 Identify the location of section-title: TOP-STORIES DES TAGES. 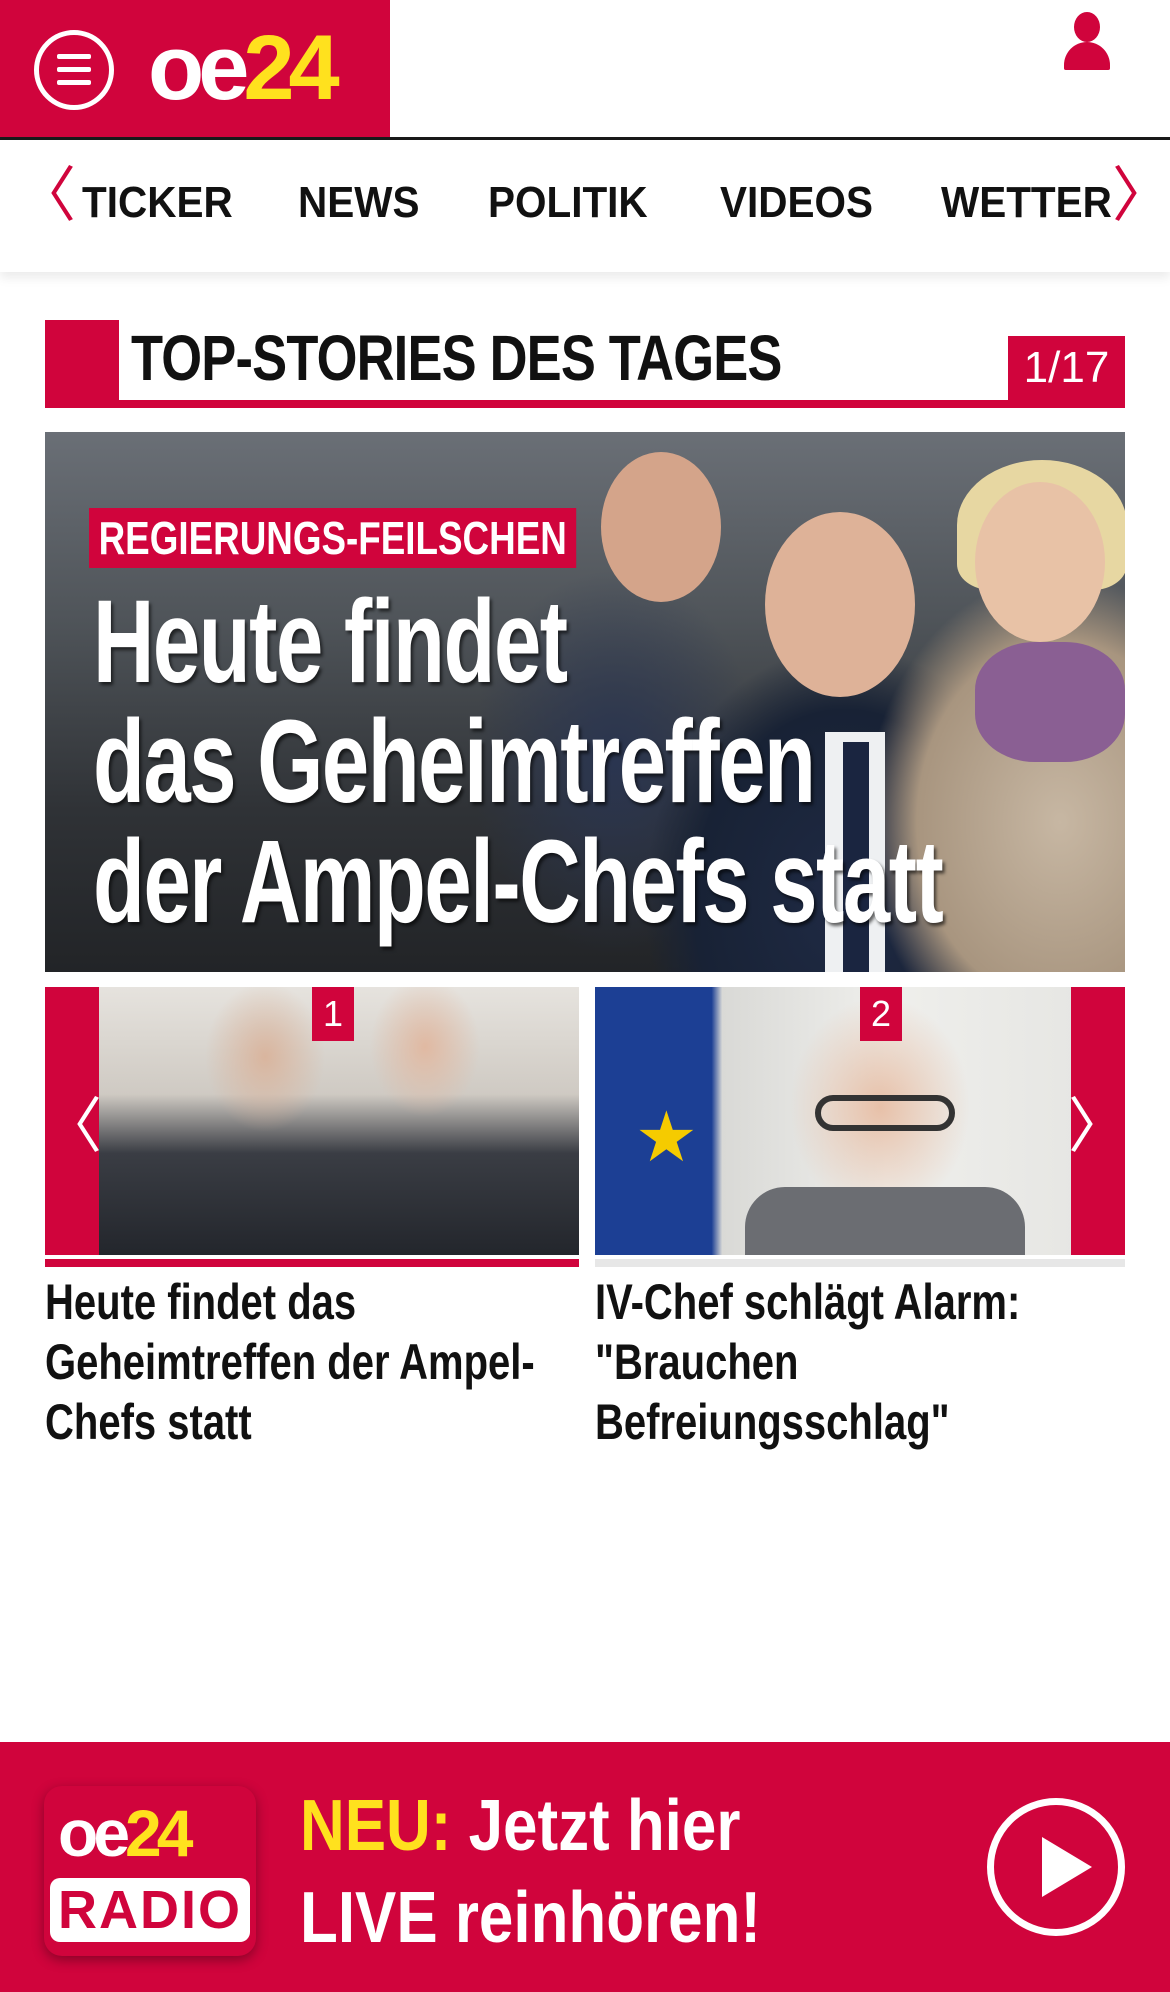
(456, 358).